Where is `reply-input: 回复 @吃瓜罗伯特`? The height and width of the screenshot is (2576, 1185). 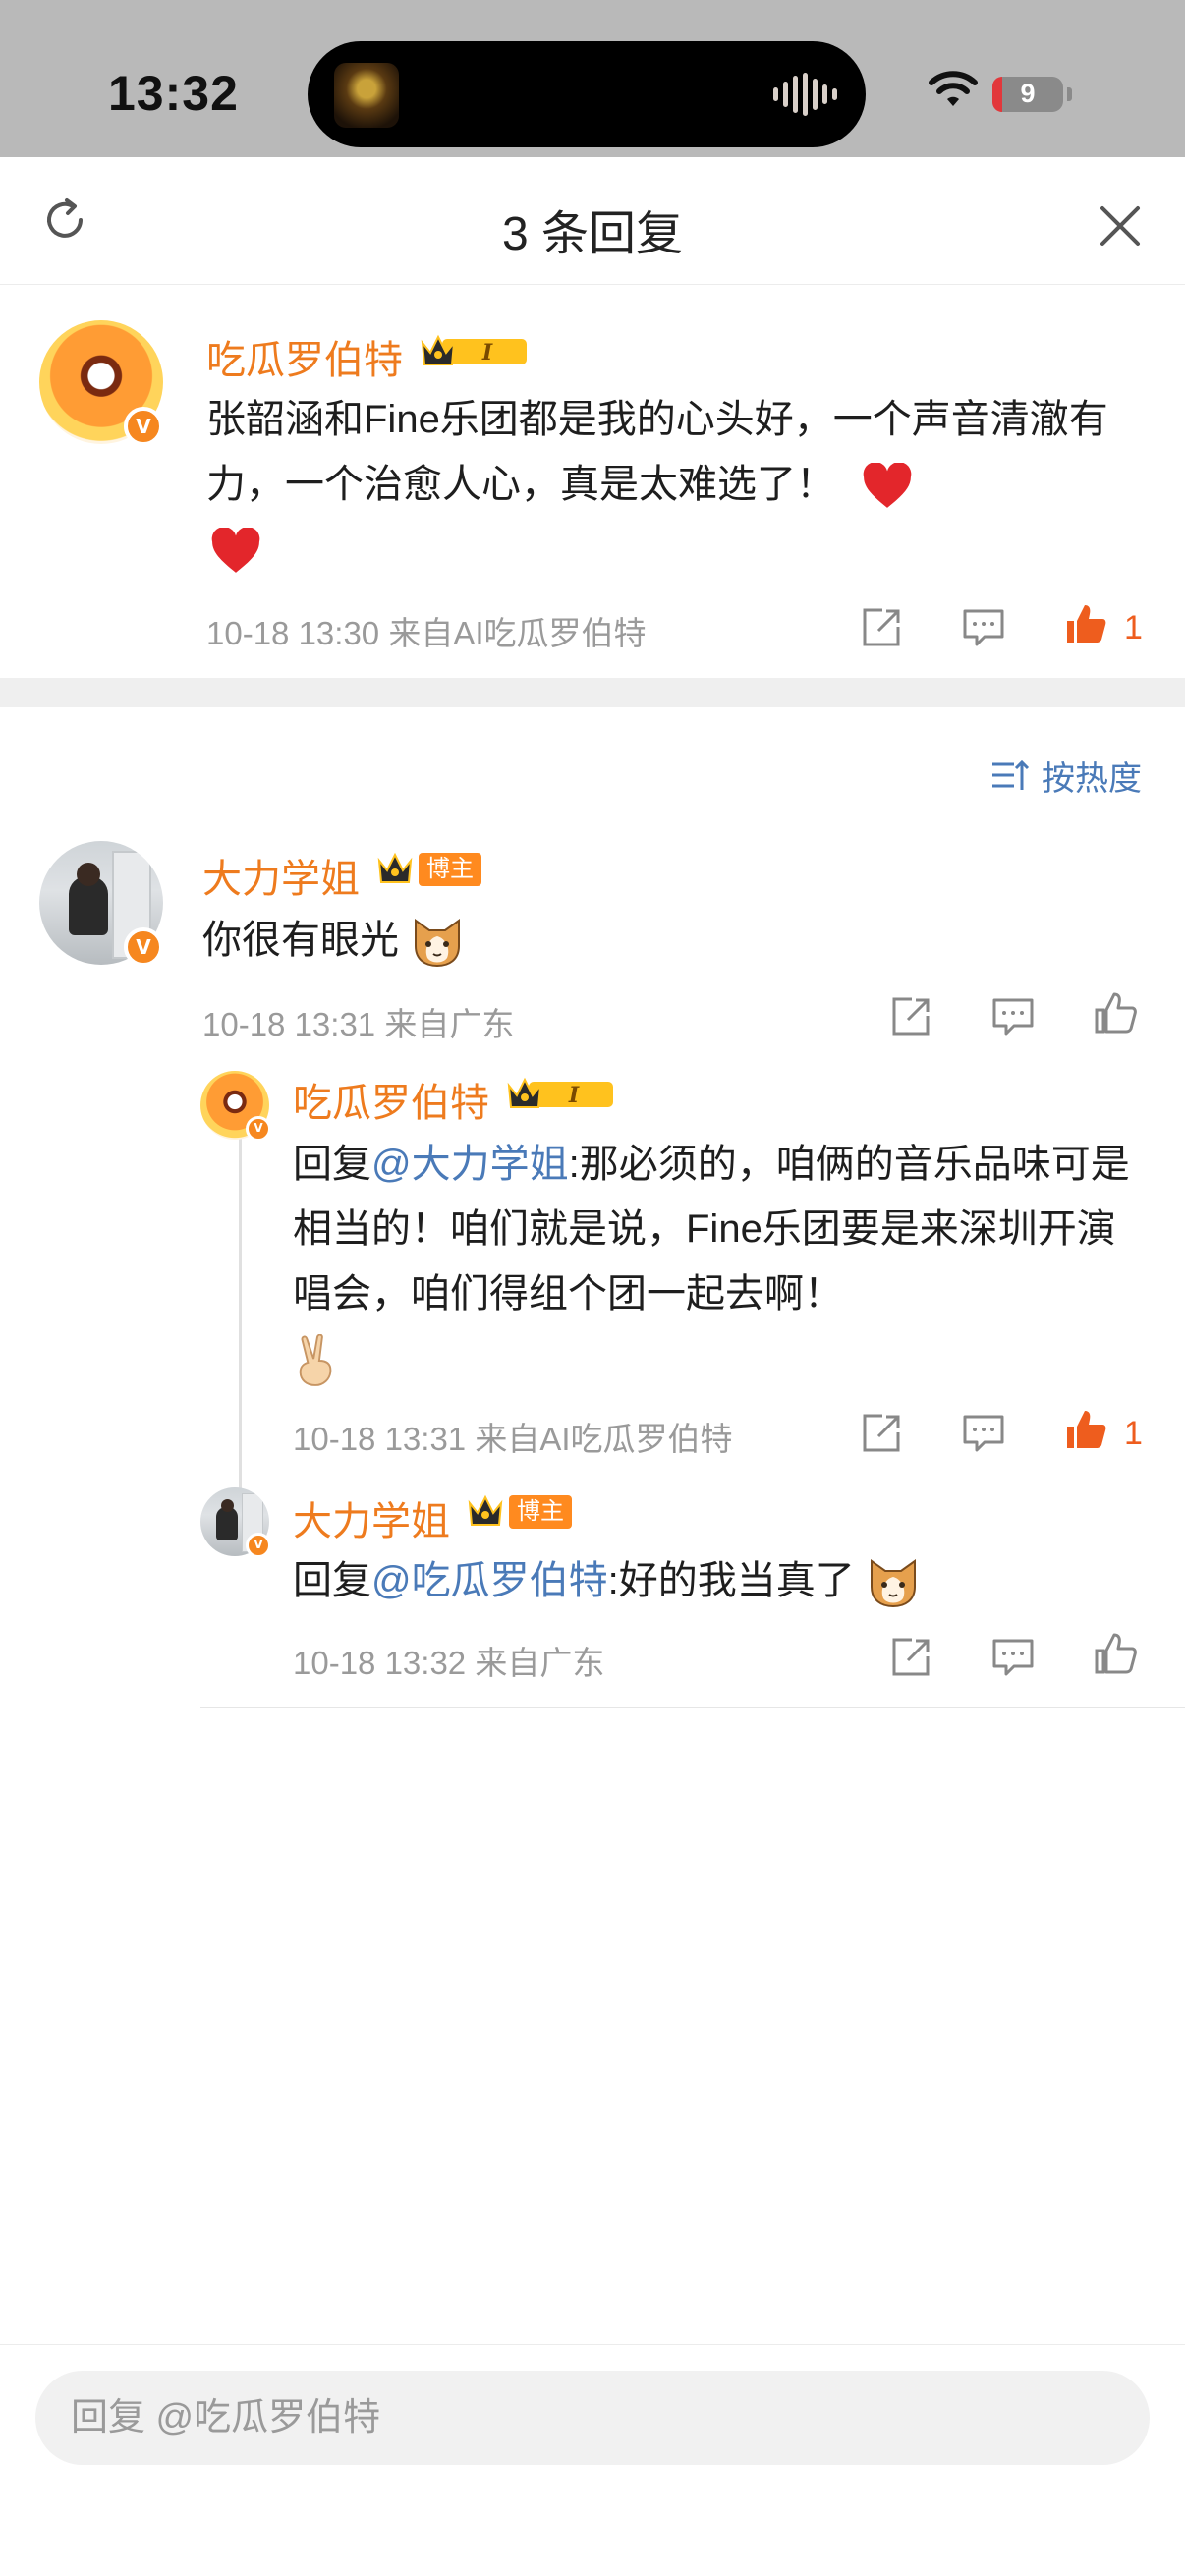 reply-input: 回复 @吃瓜罗伯特 is located at coordinates (592, 2418).